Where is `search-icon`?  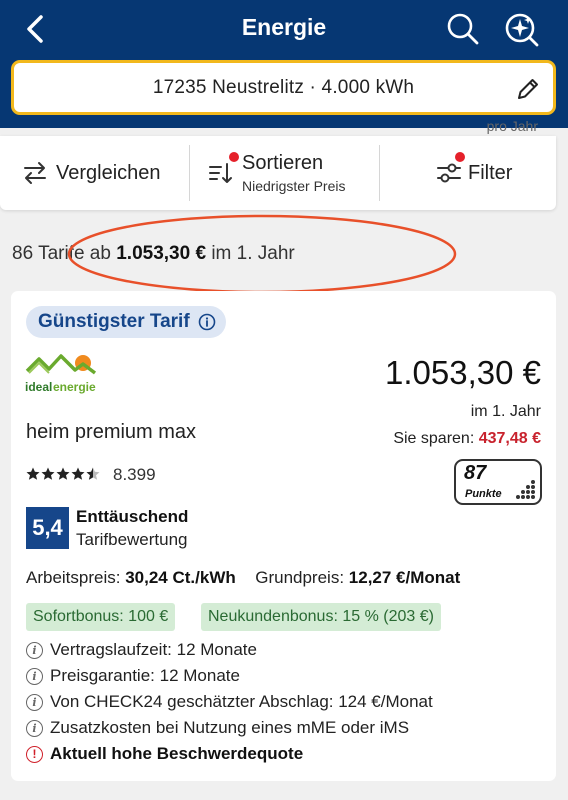 search-icon is located at coordinates (463, 29).